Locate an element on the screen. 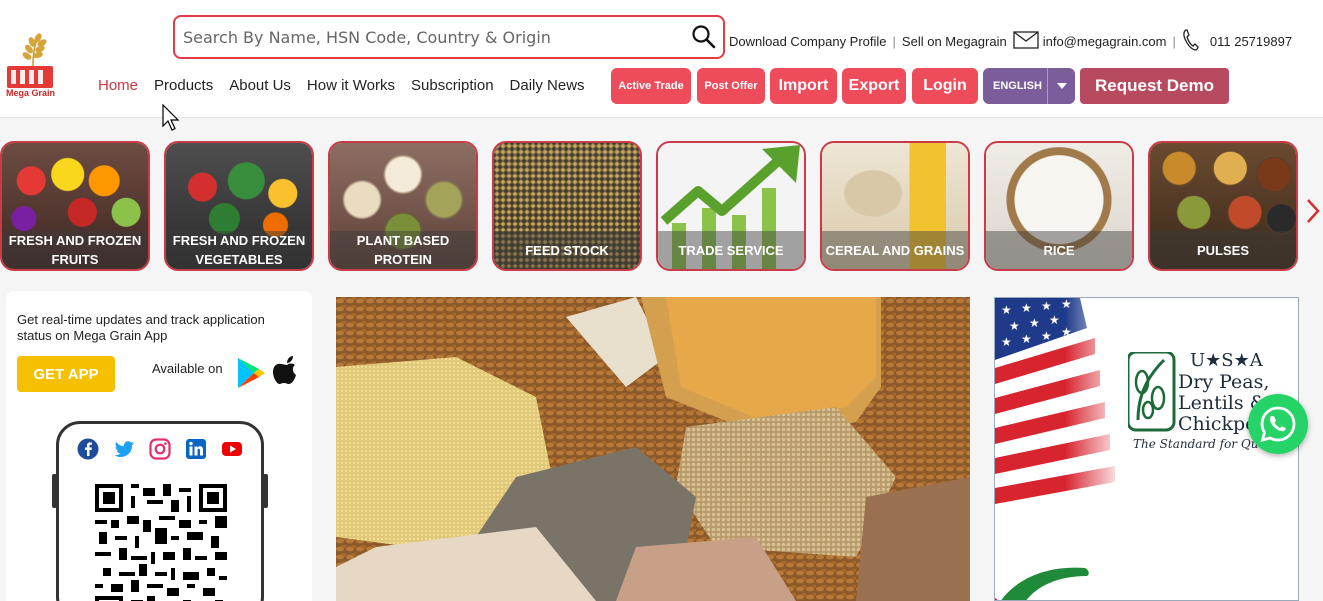 The height and width of the screenshot is (601, 1323). export-button: Export is located at coordinates (874, 86).